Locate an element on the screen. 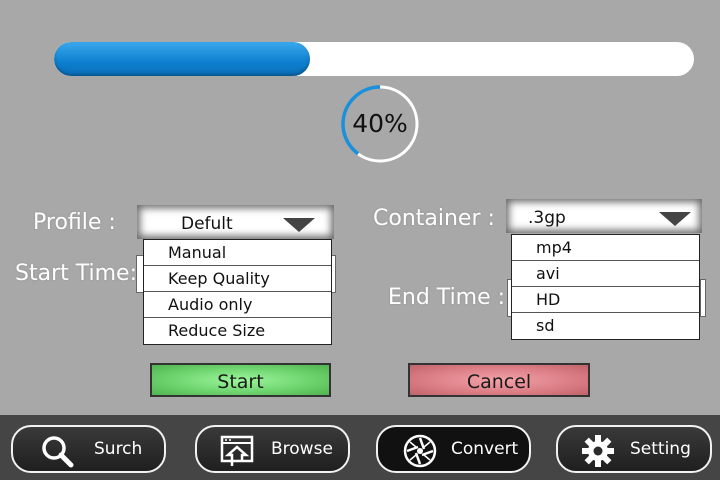 This screenshot has height=480, width=720. nav-convert-label: Convert is located at coordinates (485, 449).